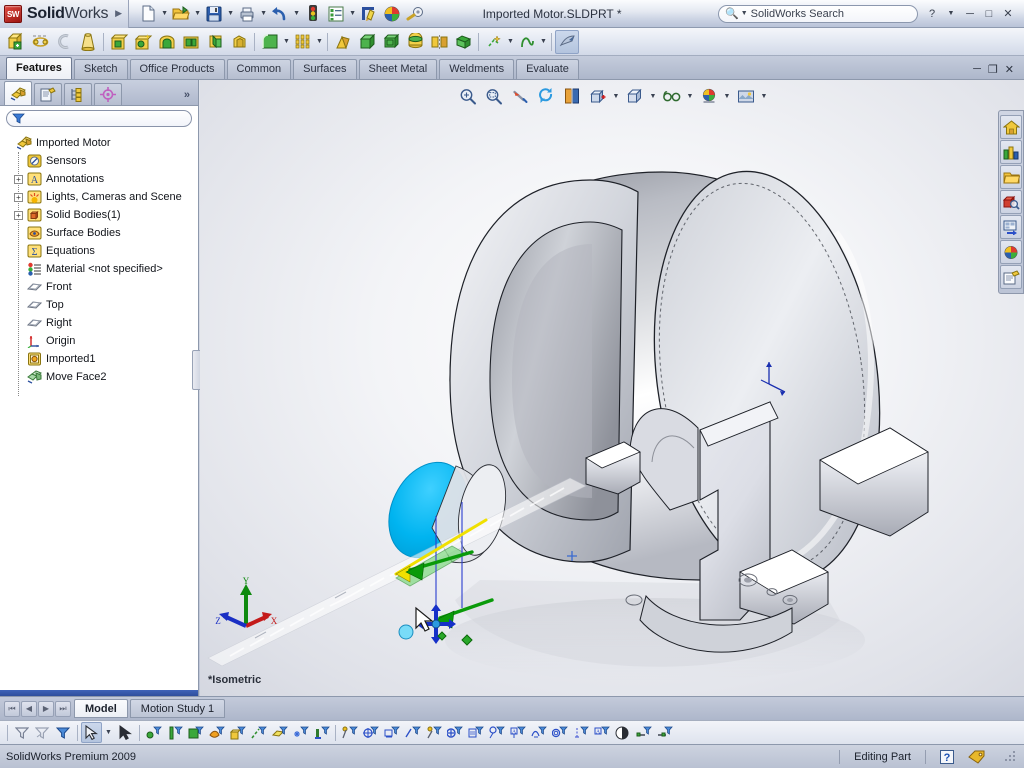 This screenshot has width=1024, height=768. Describe the element at coordinates (197, 14) in the screenshot. I see `open-document-dropdown-icon: ▼` at that location.